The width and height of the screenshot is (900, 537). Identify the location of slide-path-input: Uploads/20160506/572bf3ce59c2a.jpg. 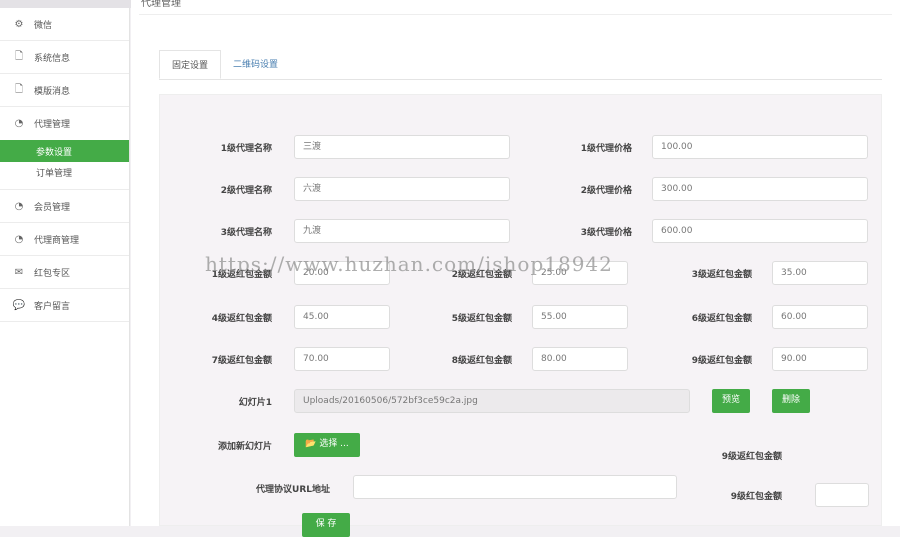
(492, 401).